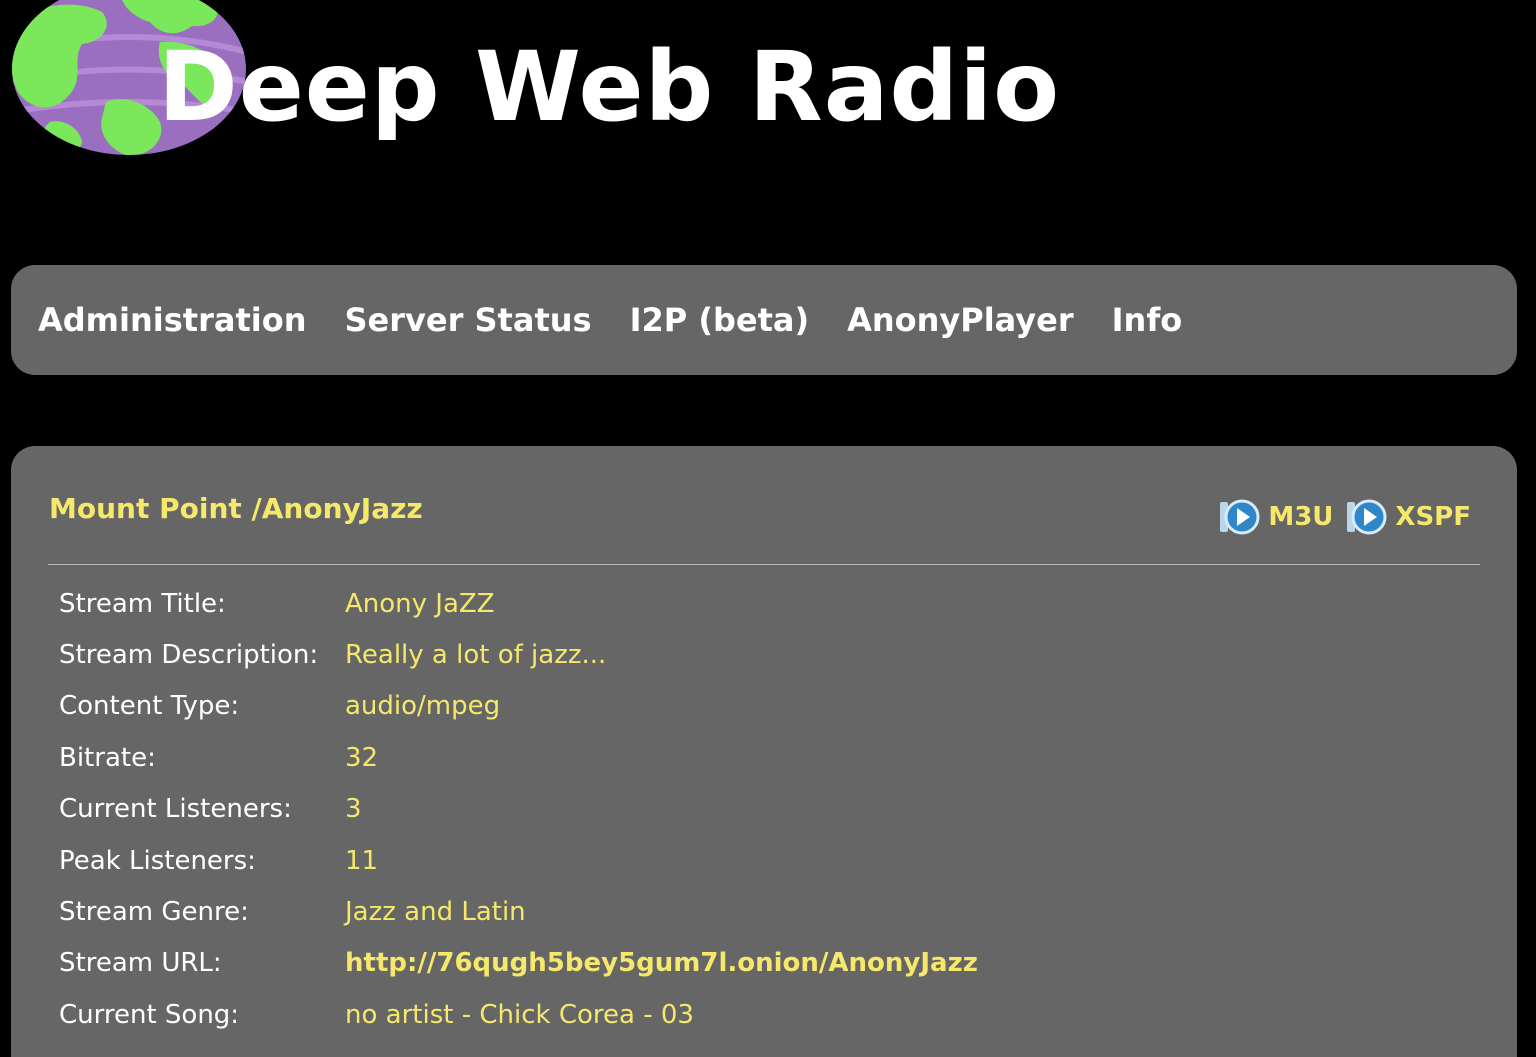  I want to click on playlist-links: M3U XSPF, so click(1338, 517).